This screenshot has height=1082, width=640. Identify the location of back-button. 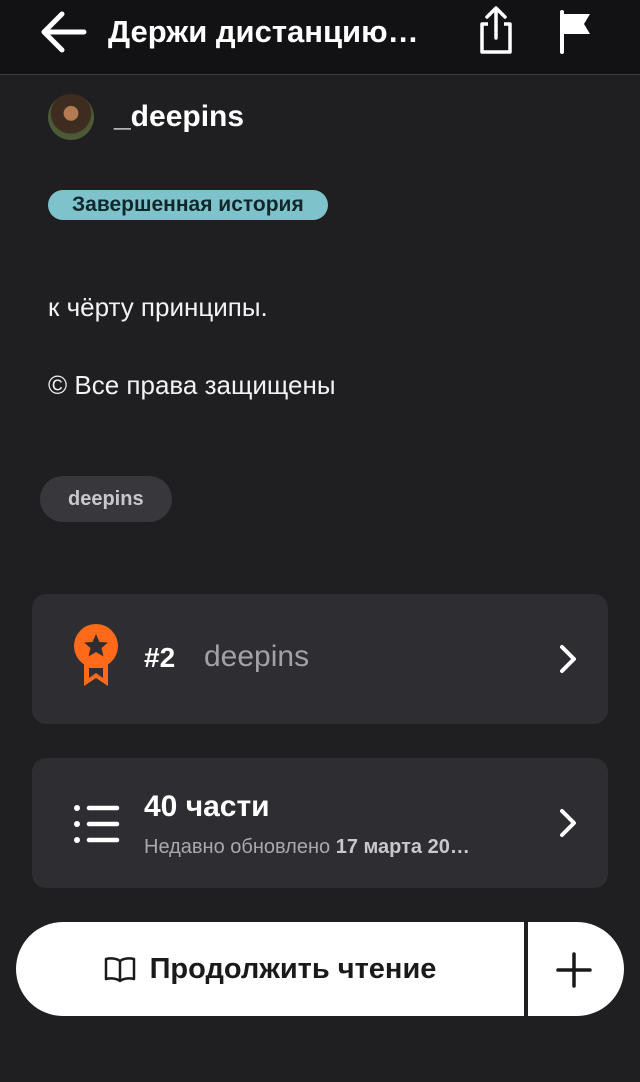
(64, 32).